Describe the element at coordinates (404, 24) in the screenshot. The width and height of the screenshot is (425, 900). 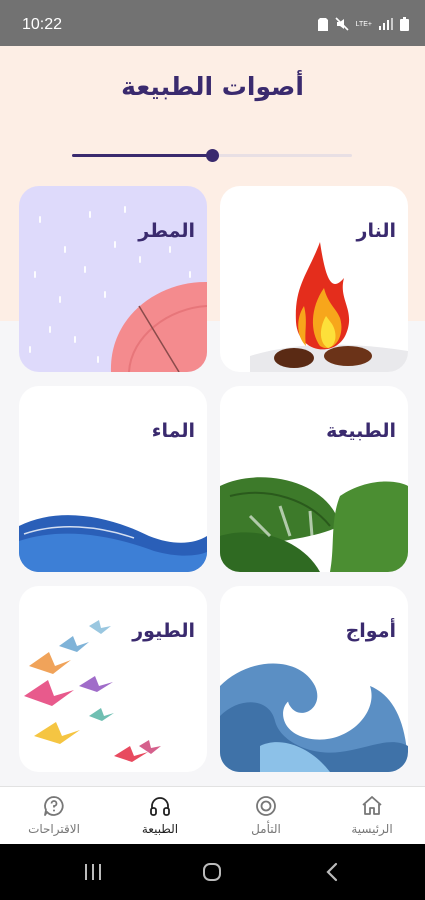
I see `battery-icon` at that location.